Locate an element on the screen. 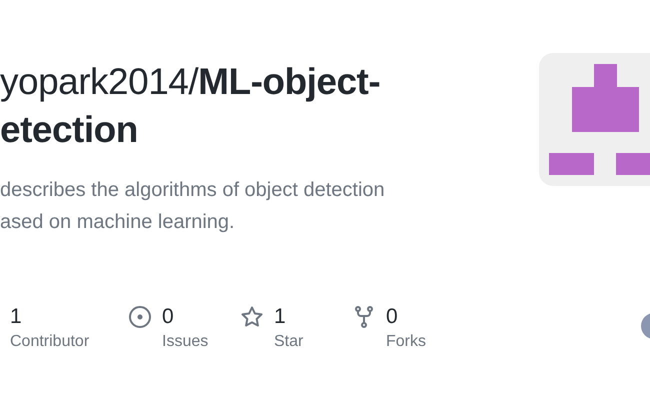 The image size is (650, 400). stat-label: Star is located at coordinates (289, 342).